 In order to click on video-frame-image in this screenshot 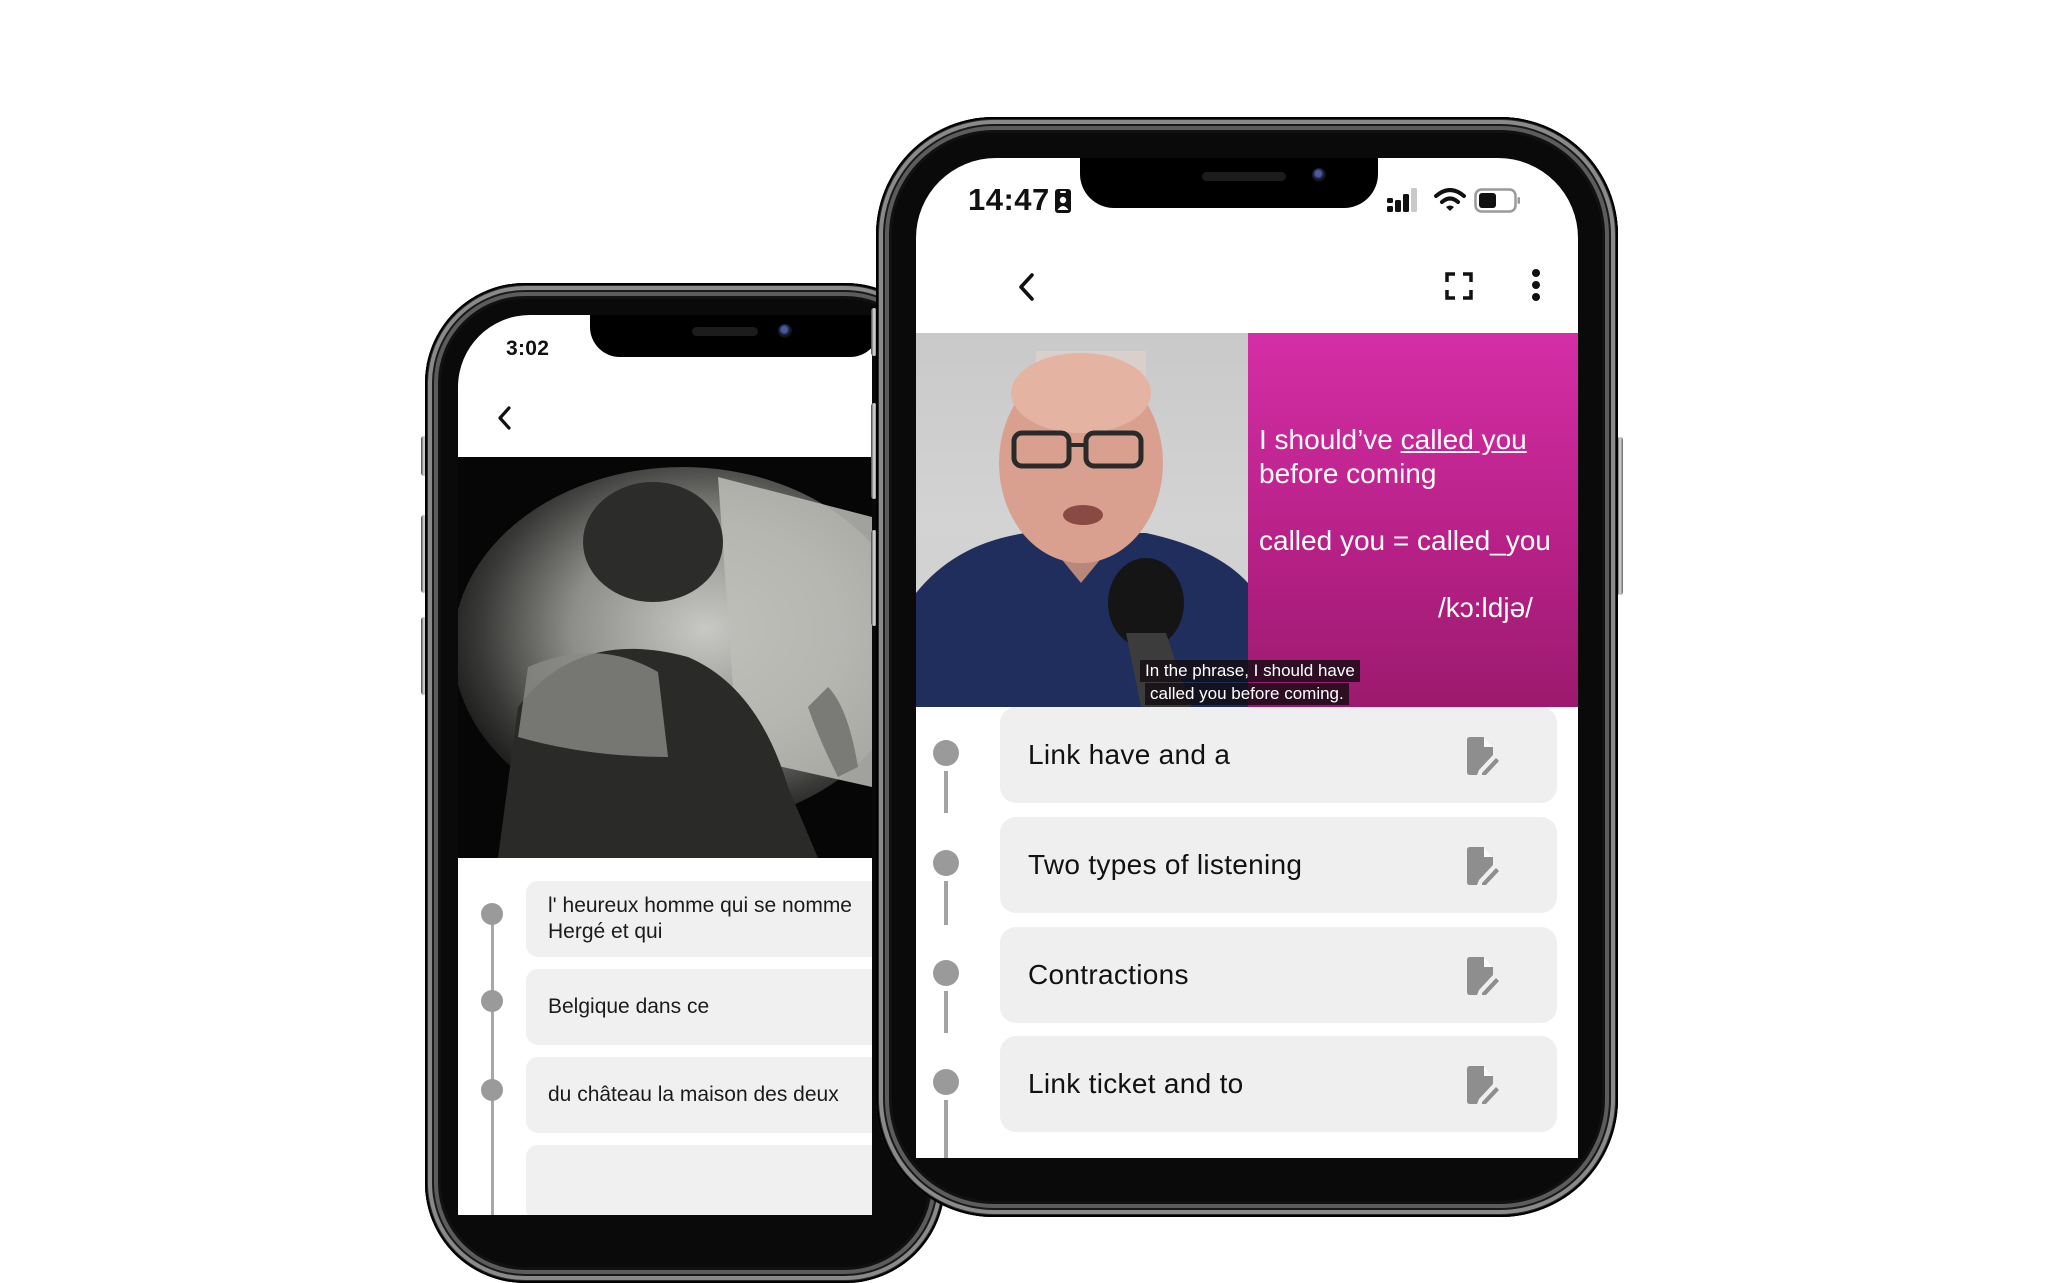, I will do `click(665, 657)`.